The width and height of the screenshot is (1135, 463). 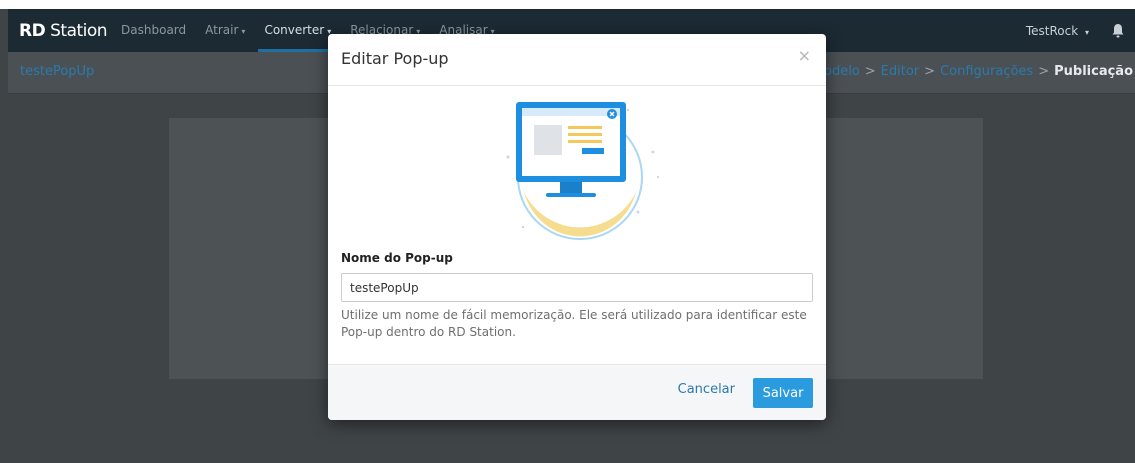 What do you see at coordinates (1093, 71) in the screenshot?
I see `step-publicacao: Publicação` at bounding box center [1093, 71].